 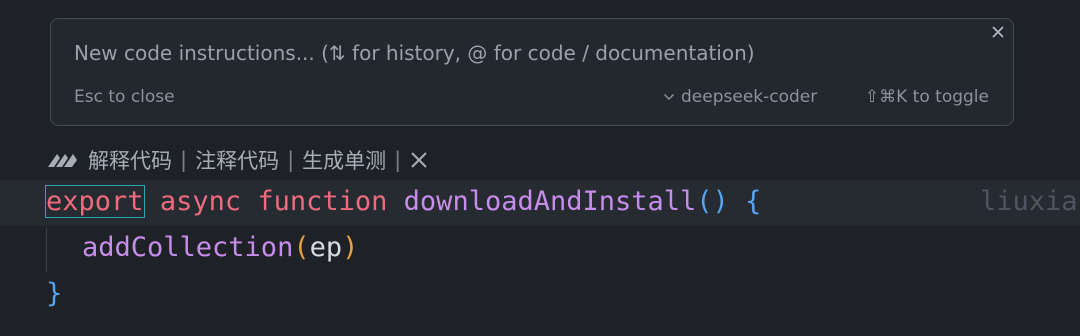 I want to click on chevron-down-icon, so click(x=669, y=97).